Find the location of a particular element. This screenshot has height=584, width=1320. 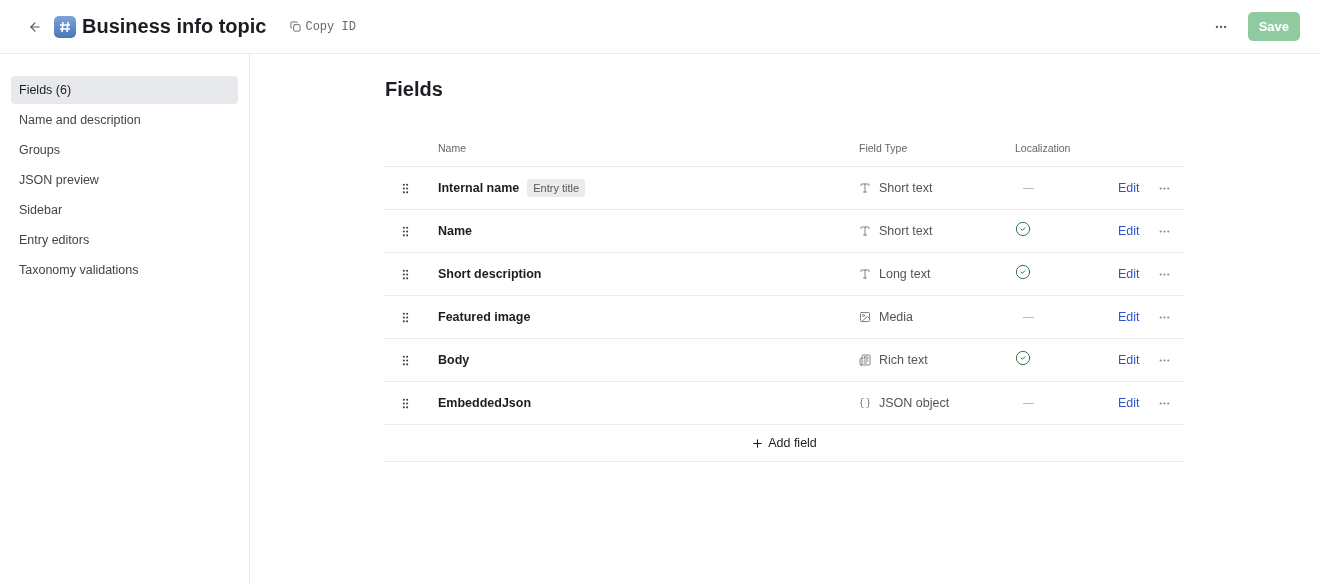

field-name: EmbeddedJson is located at coordinates (485, 403).